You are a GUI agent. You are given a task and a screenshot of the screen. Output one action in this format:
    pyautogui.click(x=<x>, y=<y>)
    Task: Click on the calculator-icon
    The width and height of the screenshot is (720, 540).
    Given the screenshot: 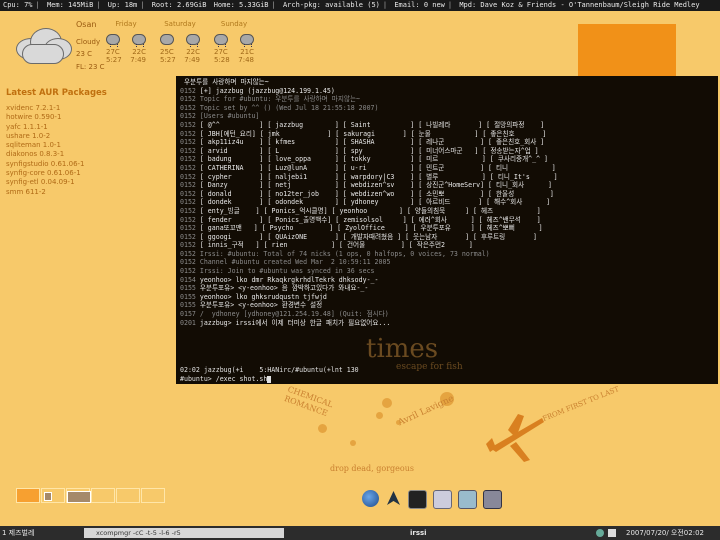 What is the action you would take?
    pyautogui.click(x=492, y=499)
    